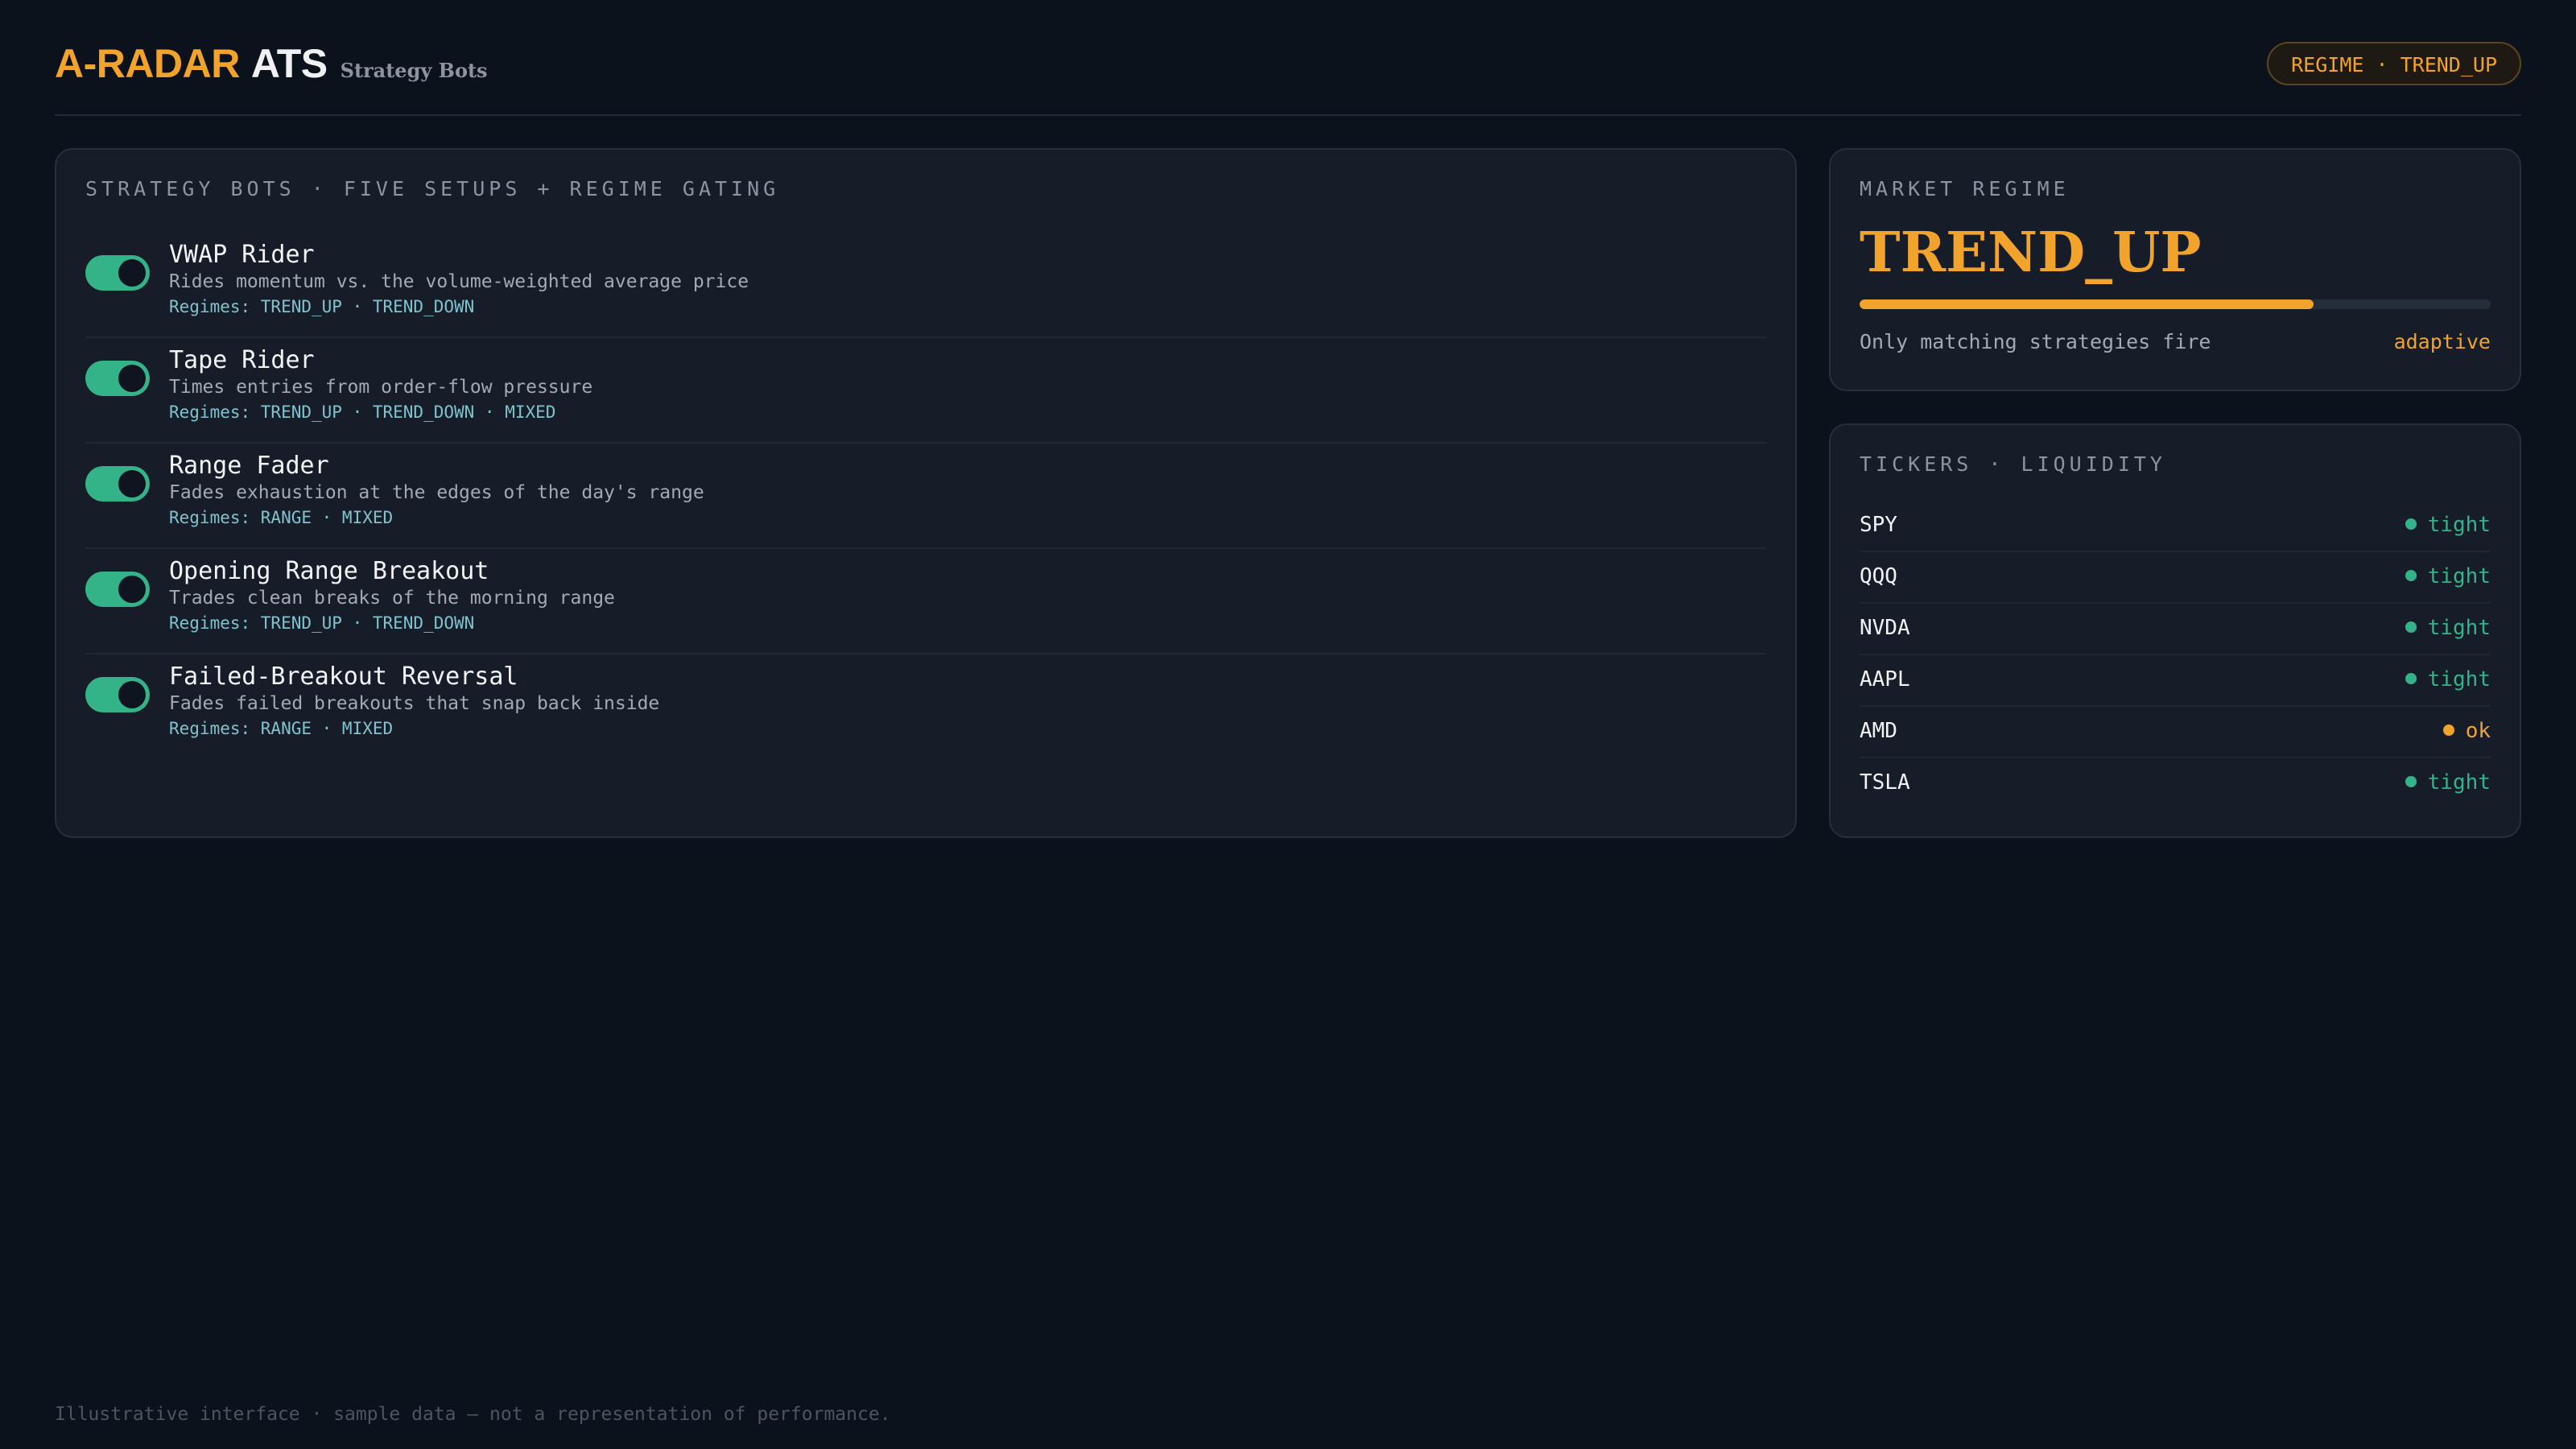 Image resolution: width=2576 pixels, height=1449 pixels. I want to click on ticker-row: AMD ok, so click(2175, 731).